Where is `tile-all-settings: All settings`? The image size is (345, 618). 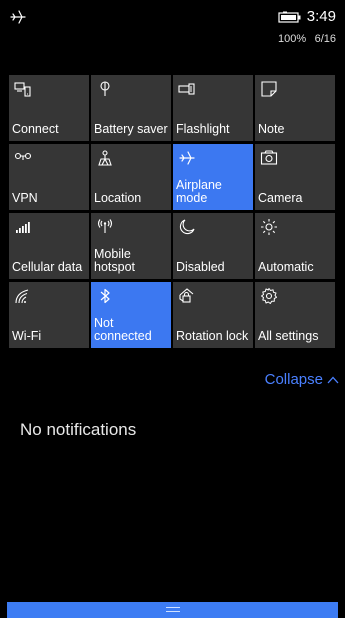
tile-all-settings: All settings is located at coordinates (295, 315).